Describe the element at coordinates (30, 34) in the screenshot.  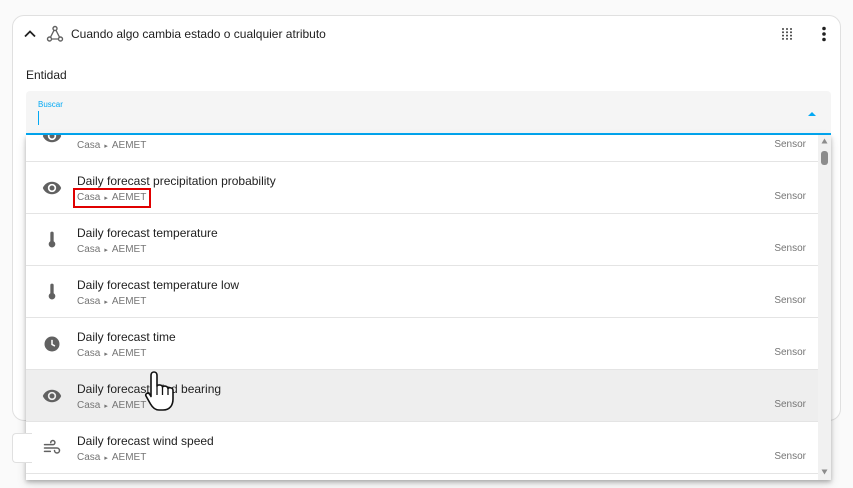
I see `chevron-up-icon` at that location.